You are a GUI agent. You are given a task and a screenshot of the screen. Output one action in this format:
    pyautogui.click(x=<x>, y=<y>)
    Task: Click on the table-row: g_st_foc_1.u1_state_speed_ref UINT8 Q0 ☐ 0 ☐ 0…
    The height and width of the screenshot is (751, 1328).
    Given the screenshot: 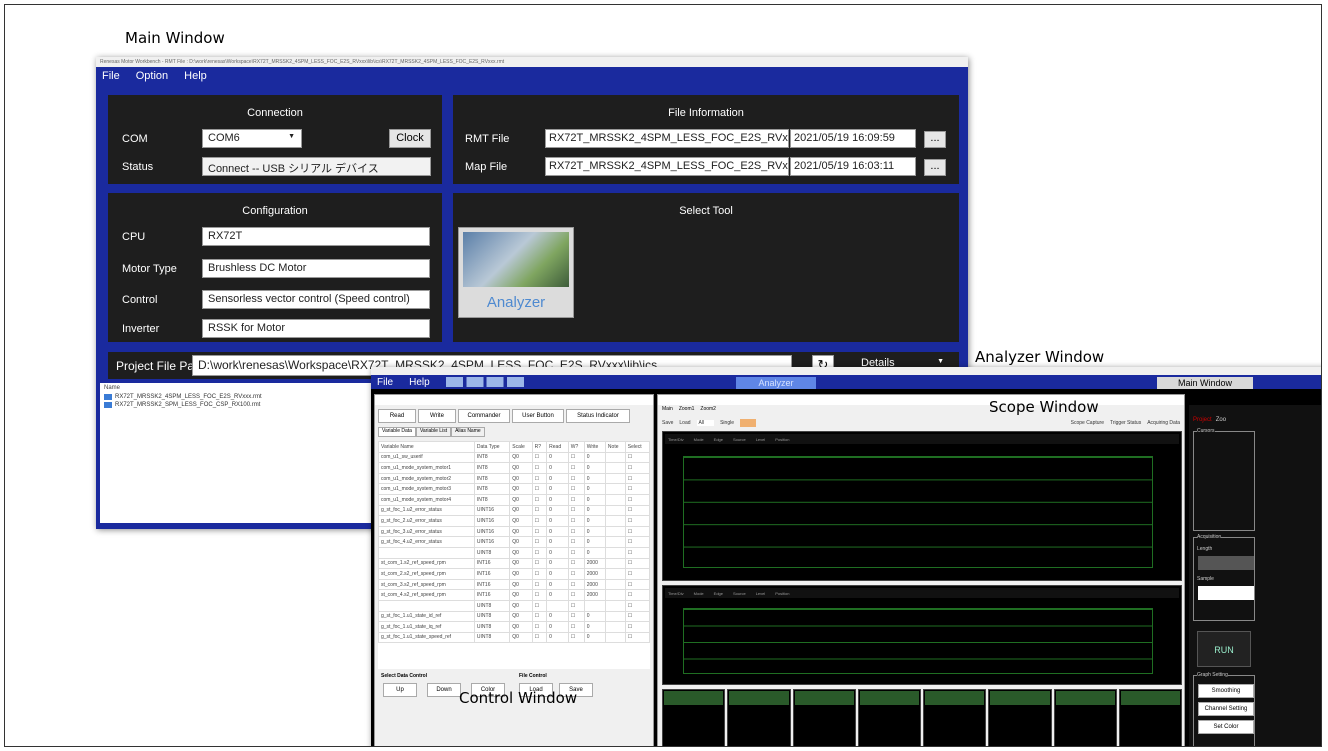 What is the action you would take?
    pyautogui.click(x=514, y=637)
    